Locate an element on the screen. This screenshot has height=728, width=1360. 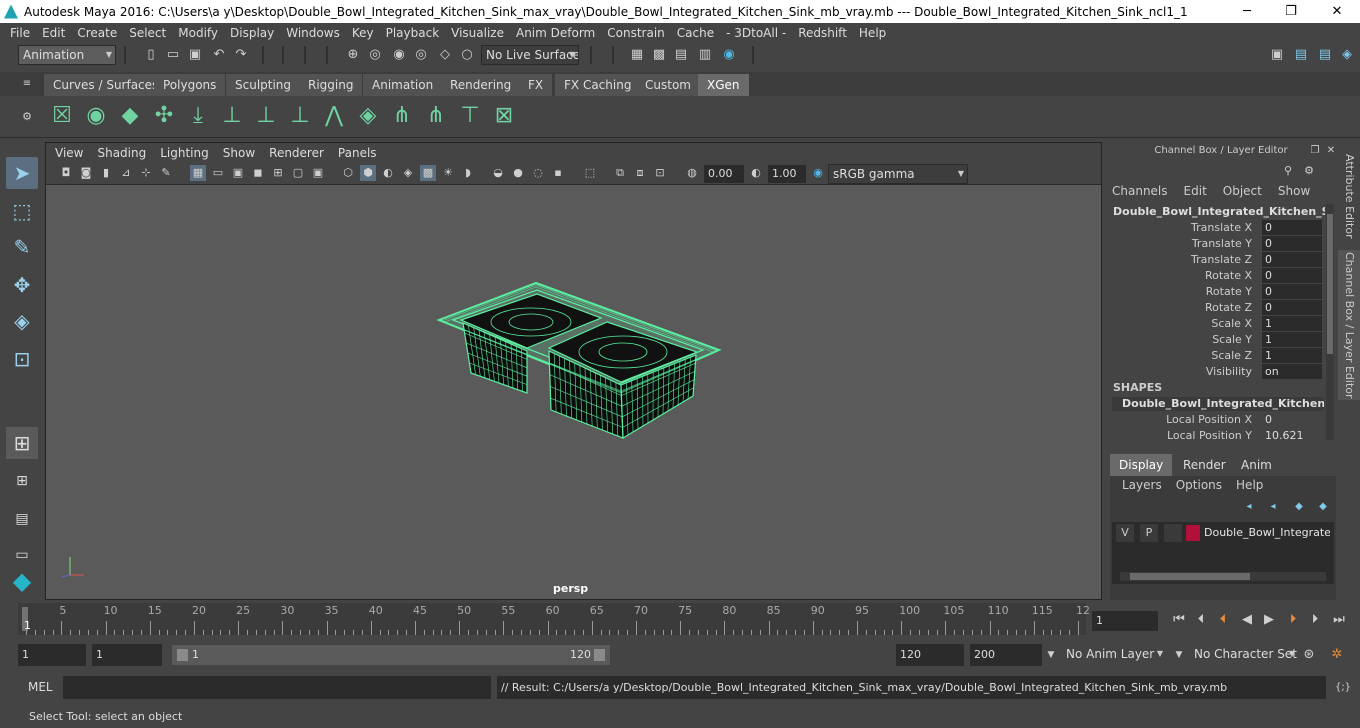
menu-key: Key is located at coordinates (363, 33).